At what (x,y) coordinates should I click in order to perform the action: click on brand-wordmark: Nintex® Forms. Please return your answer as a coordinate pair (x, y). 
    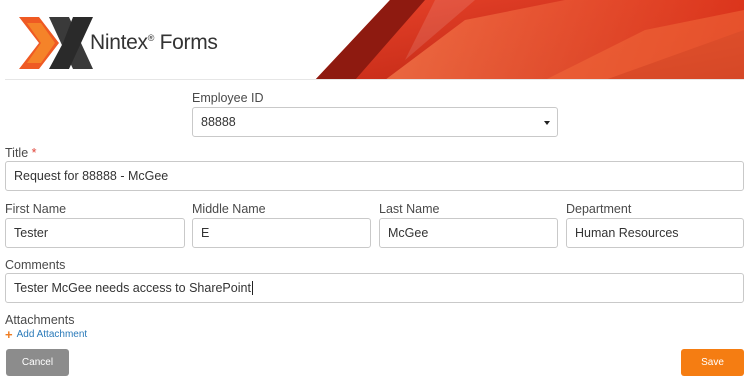
    Looking at the image, I should click on (154, 43).